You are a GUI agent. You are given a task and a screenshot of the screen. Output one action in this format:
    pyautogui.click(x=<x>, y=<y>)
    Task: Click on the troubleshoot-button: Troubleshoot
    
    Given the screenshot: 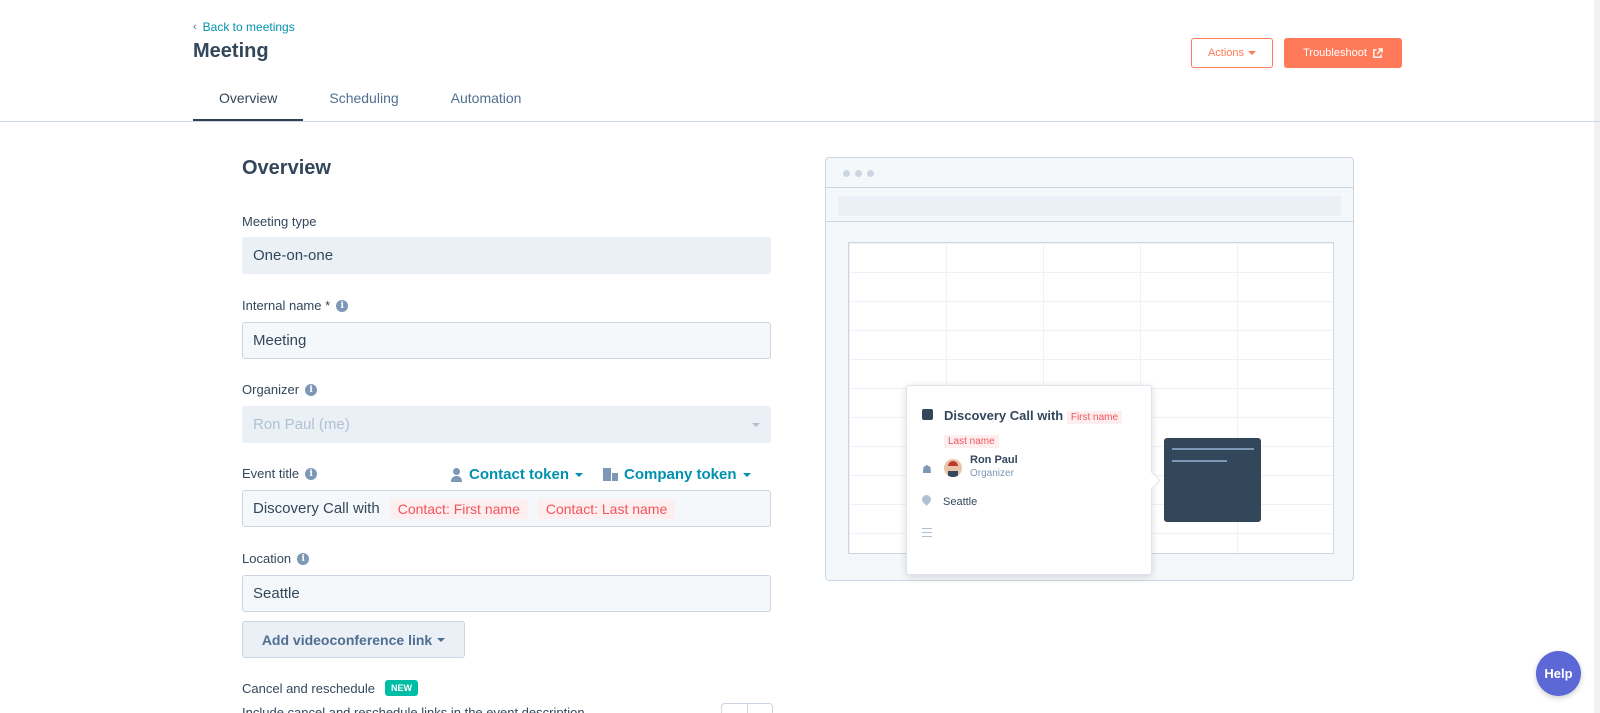 What is the action you would take?
    pyautogui.click(x=1343, y=53)
    